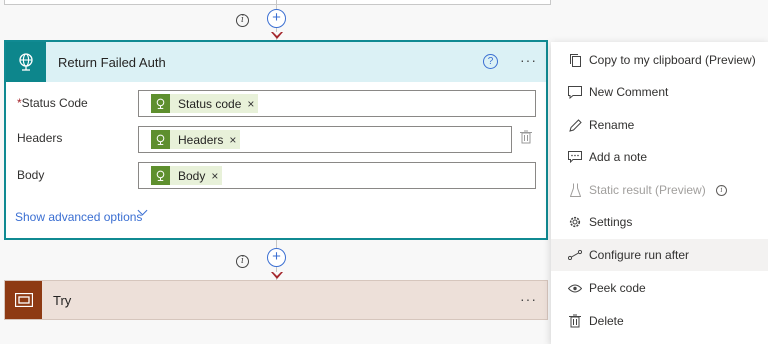 The width and height of the screenshot is (768, 344). I want to click on status-code-token: Status code ×, so click(205, 103).